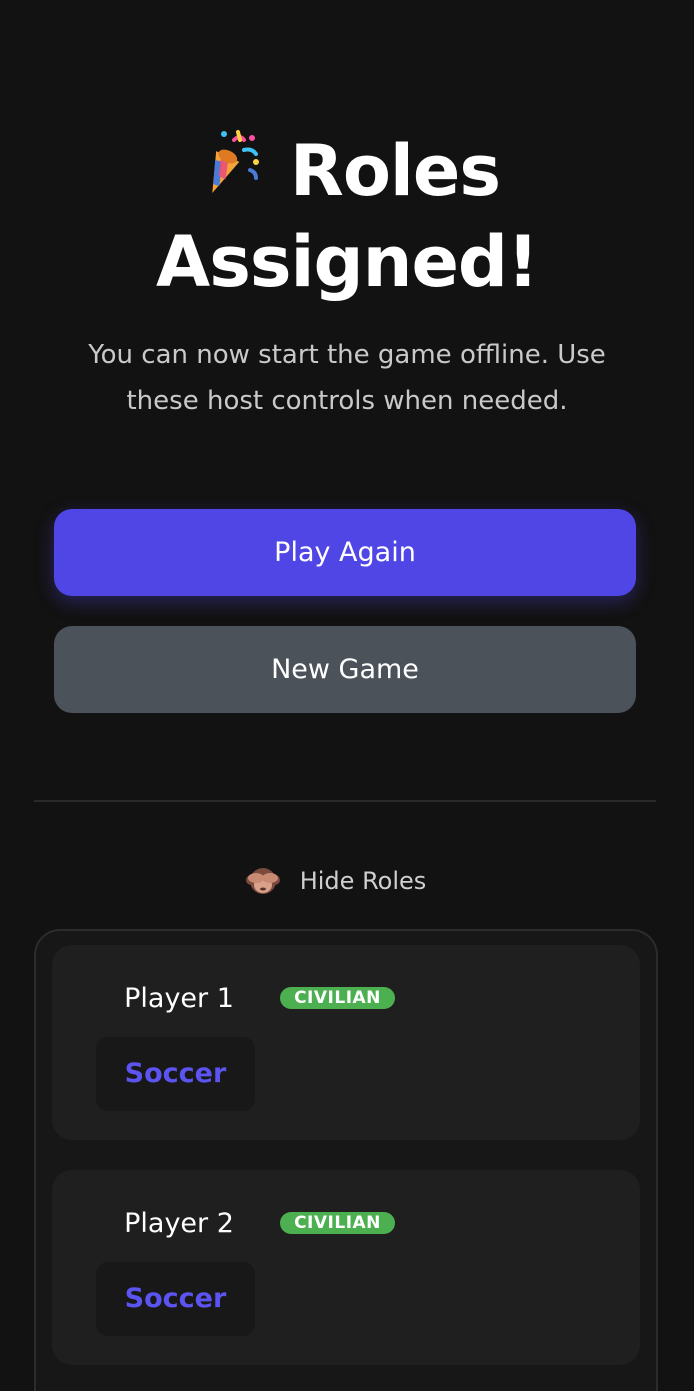 The width and height of the screenshot is (694, 1391). Describe the element at coordinates (347, 216) in the screenshot. I see `page-title: Roles Assigned!` at that location.